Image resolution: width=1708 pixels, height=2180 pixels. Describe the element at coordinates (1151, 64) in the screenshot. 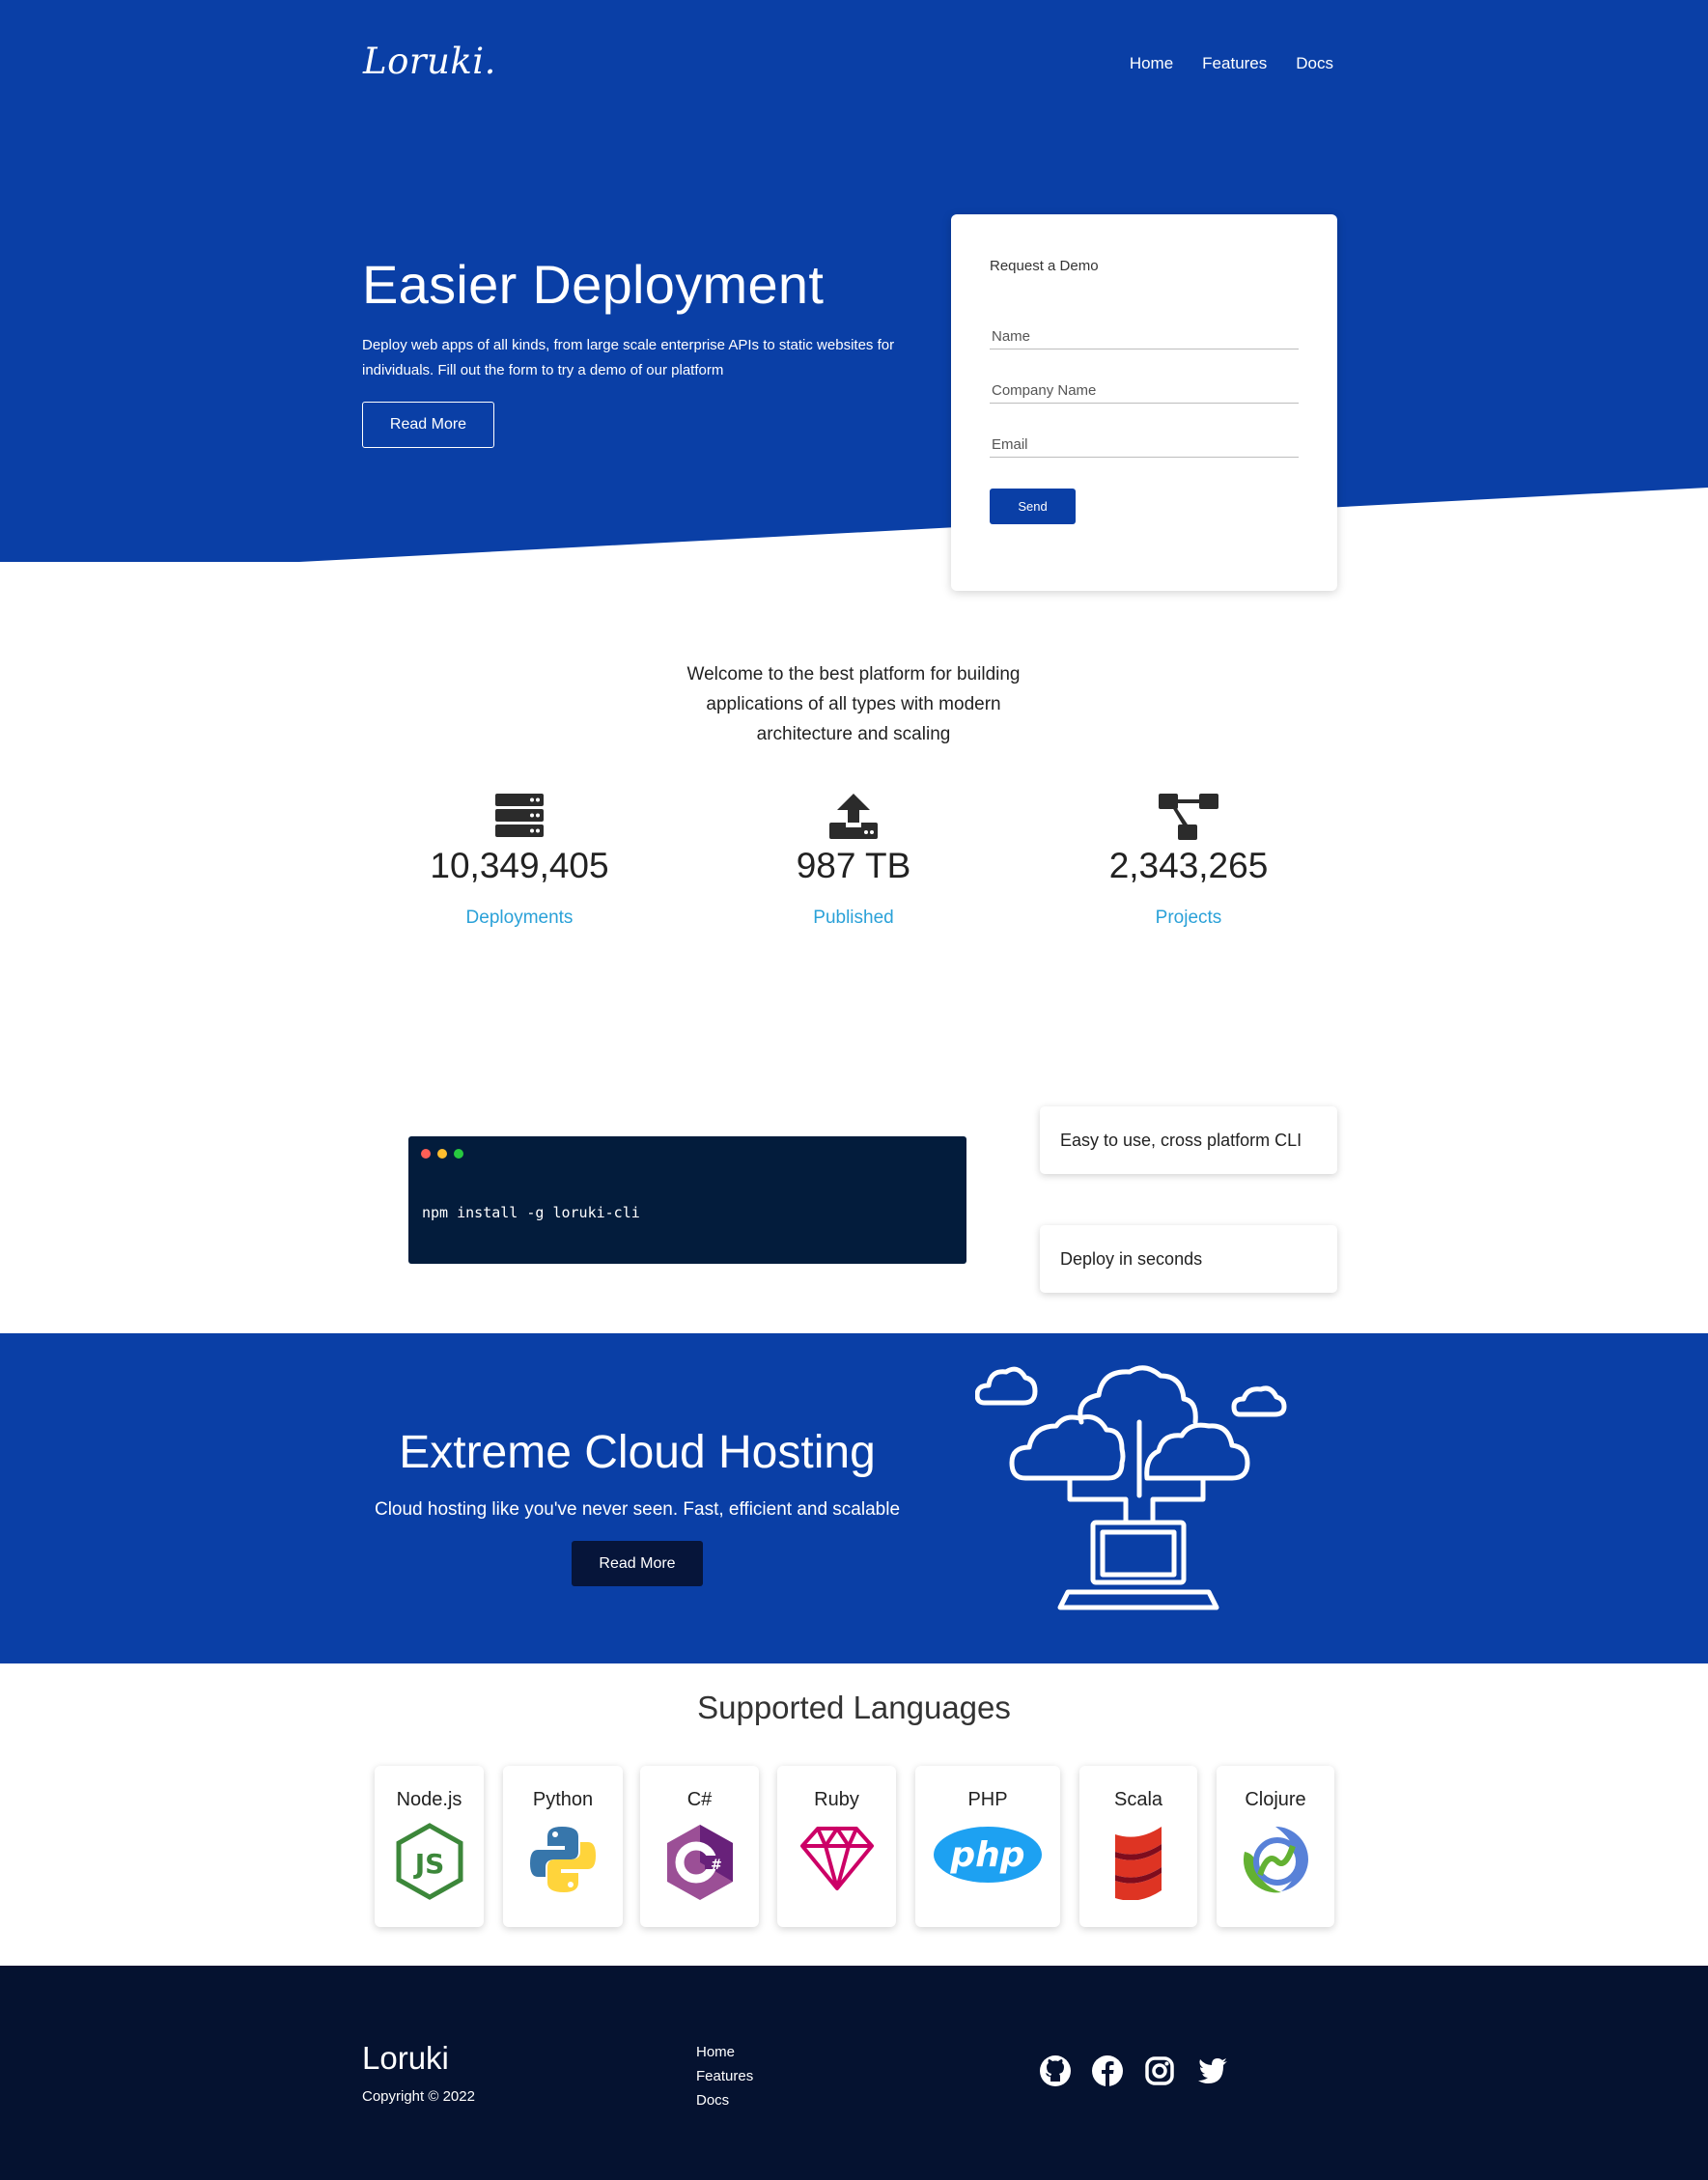

I see `nav-home: Home` at that location.